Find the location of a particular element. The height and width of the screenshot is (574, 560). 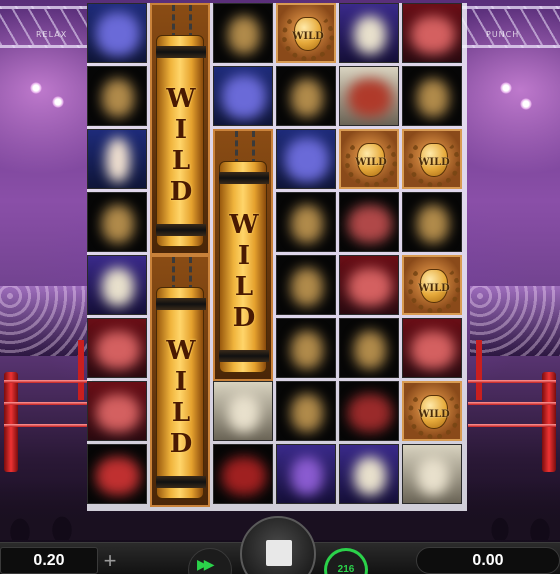

bet-amount-display: 0.20 is located at coordinates (49, 560).